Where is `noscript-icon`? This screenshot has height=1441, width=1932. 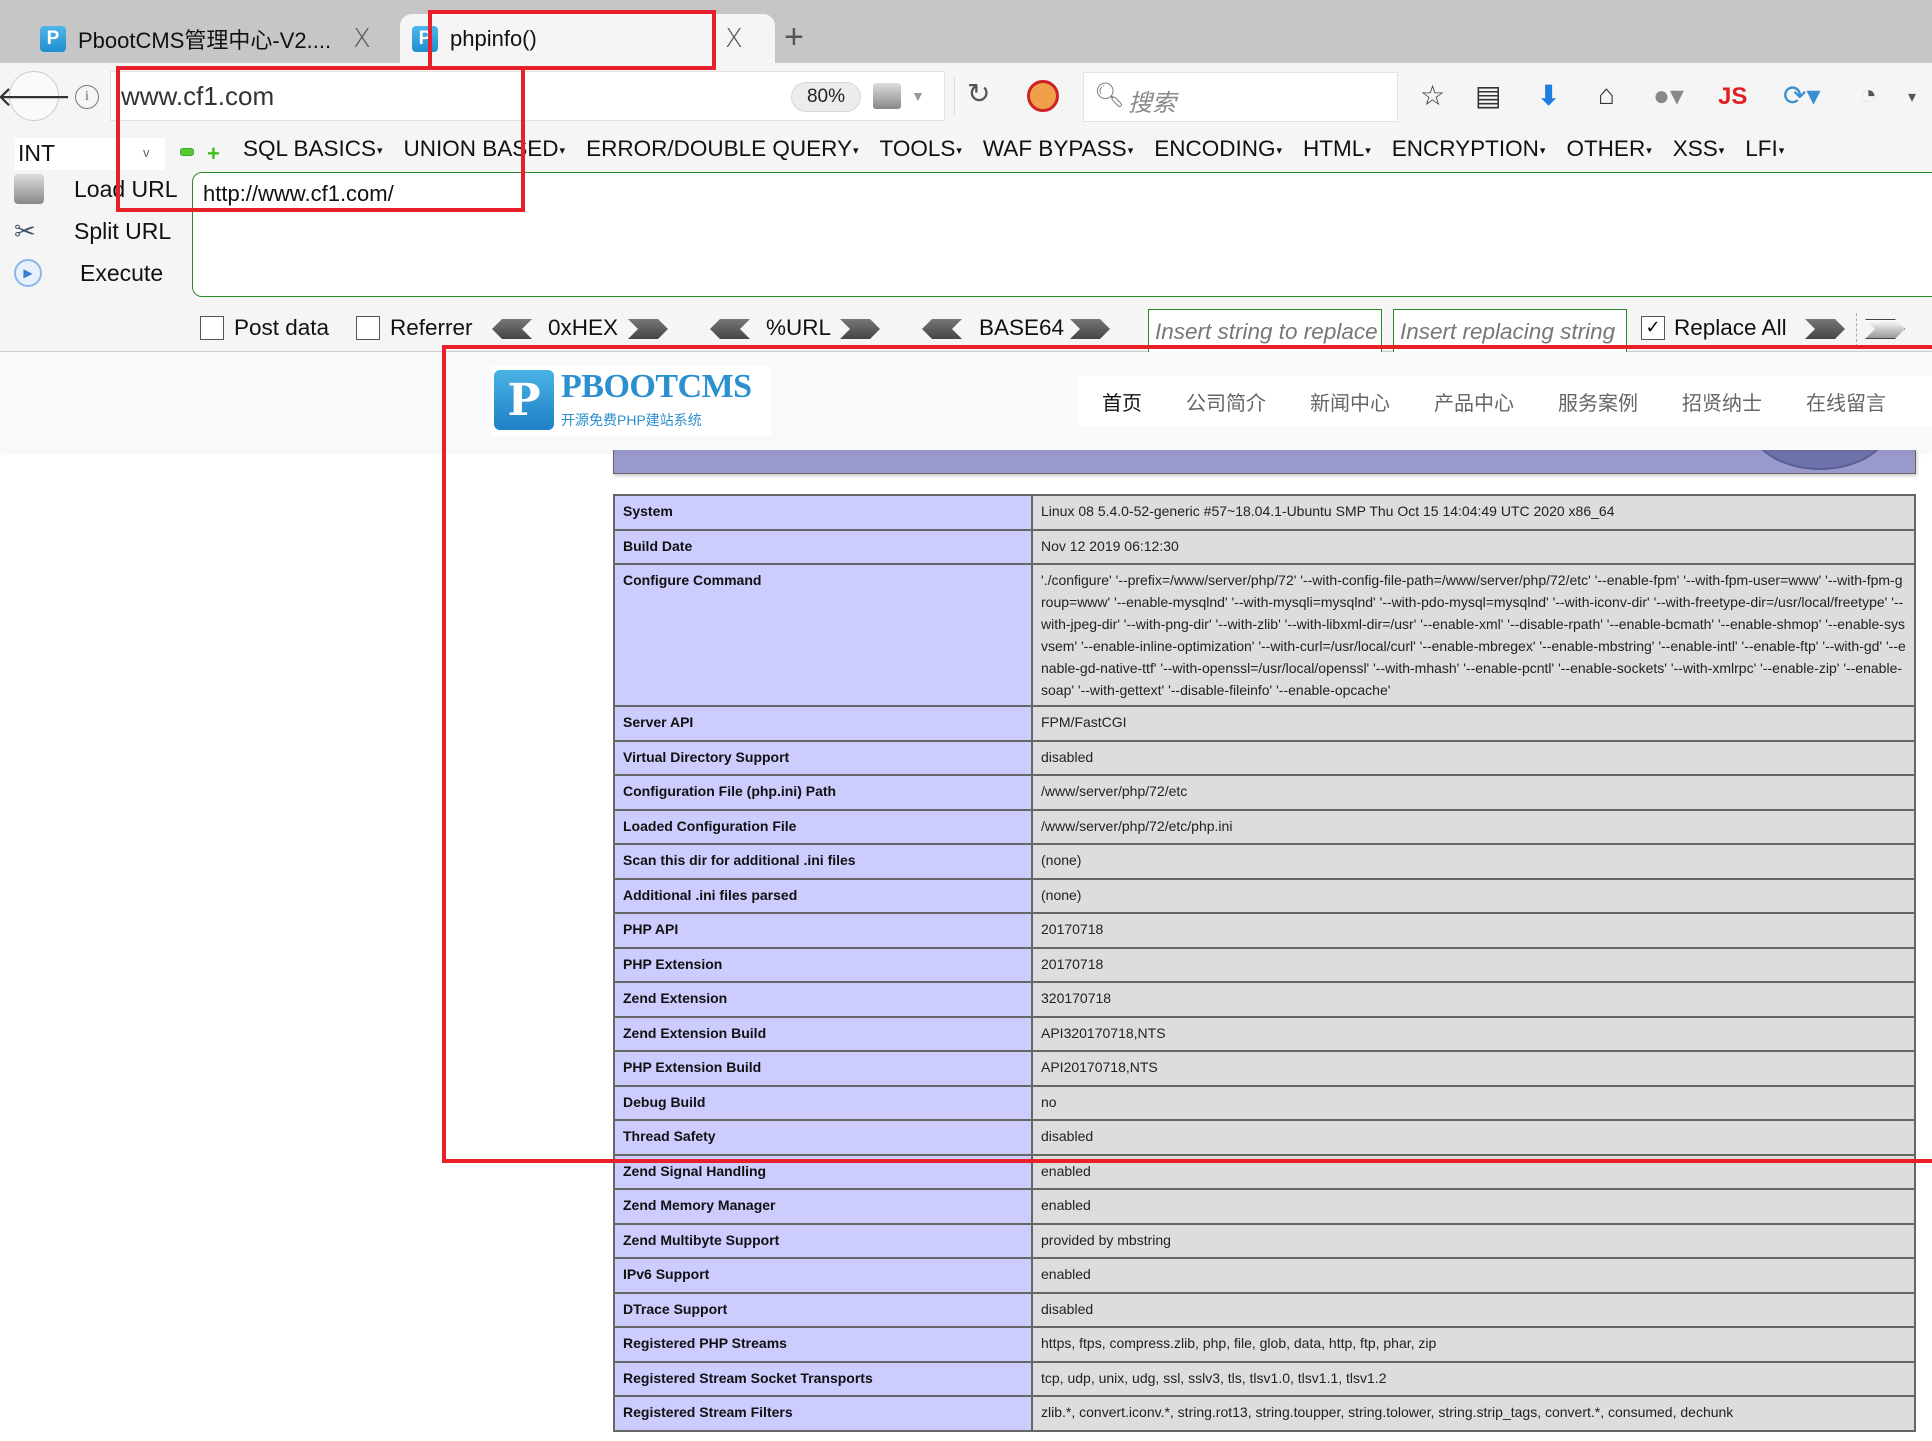 noscript-icon is located at coordinates (1043, 96).